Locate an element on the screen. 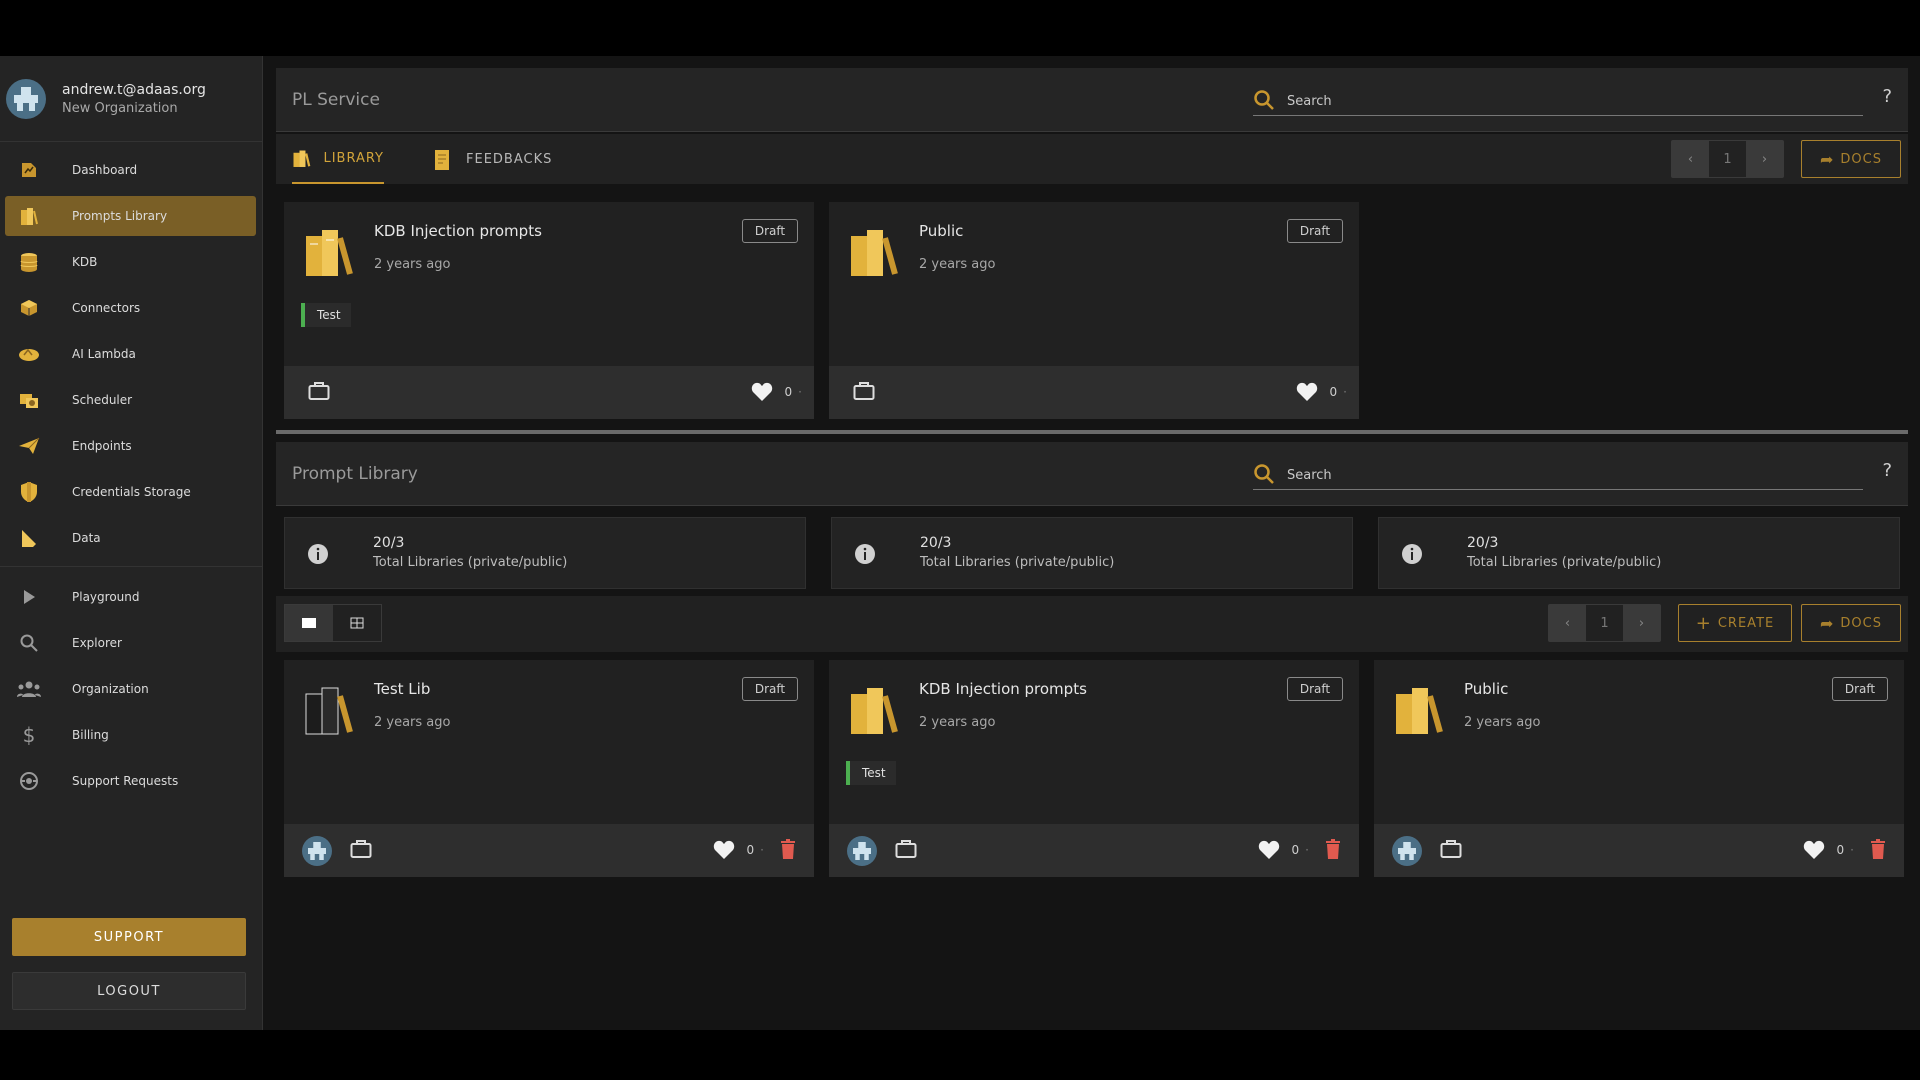 The image size is (1920, 1080). card-view-button is located at coordinates (309, 623).